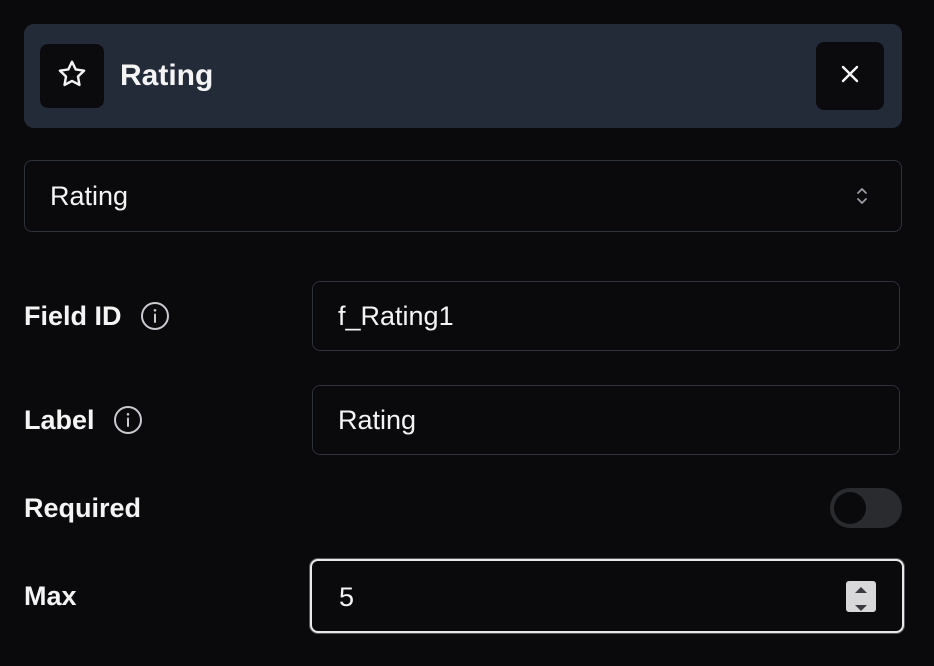 The height and width of the screenshot is (666, 934). I want to click on panel-header: Rating, so click(463, 76).